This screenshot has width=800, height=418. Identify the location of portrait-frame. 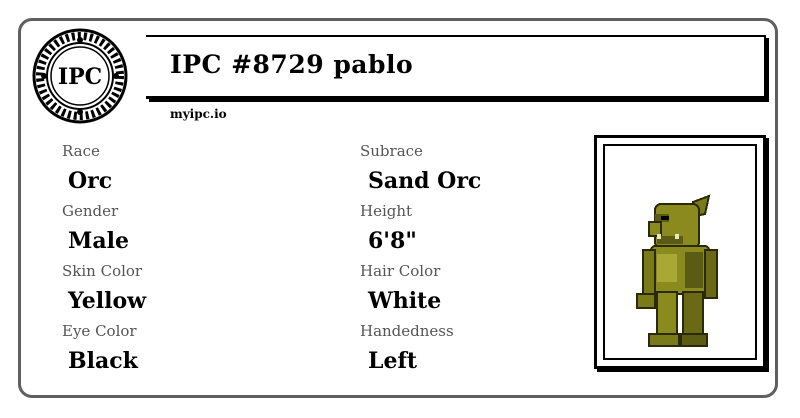
(680, 252).